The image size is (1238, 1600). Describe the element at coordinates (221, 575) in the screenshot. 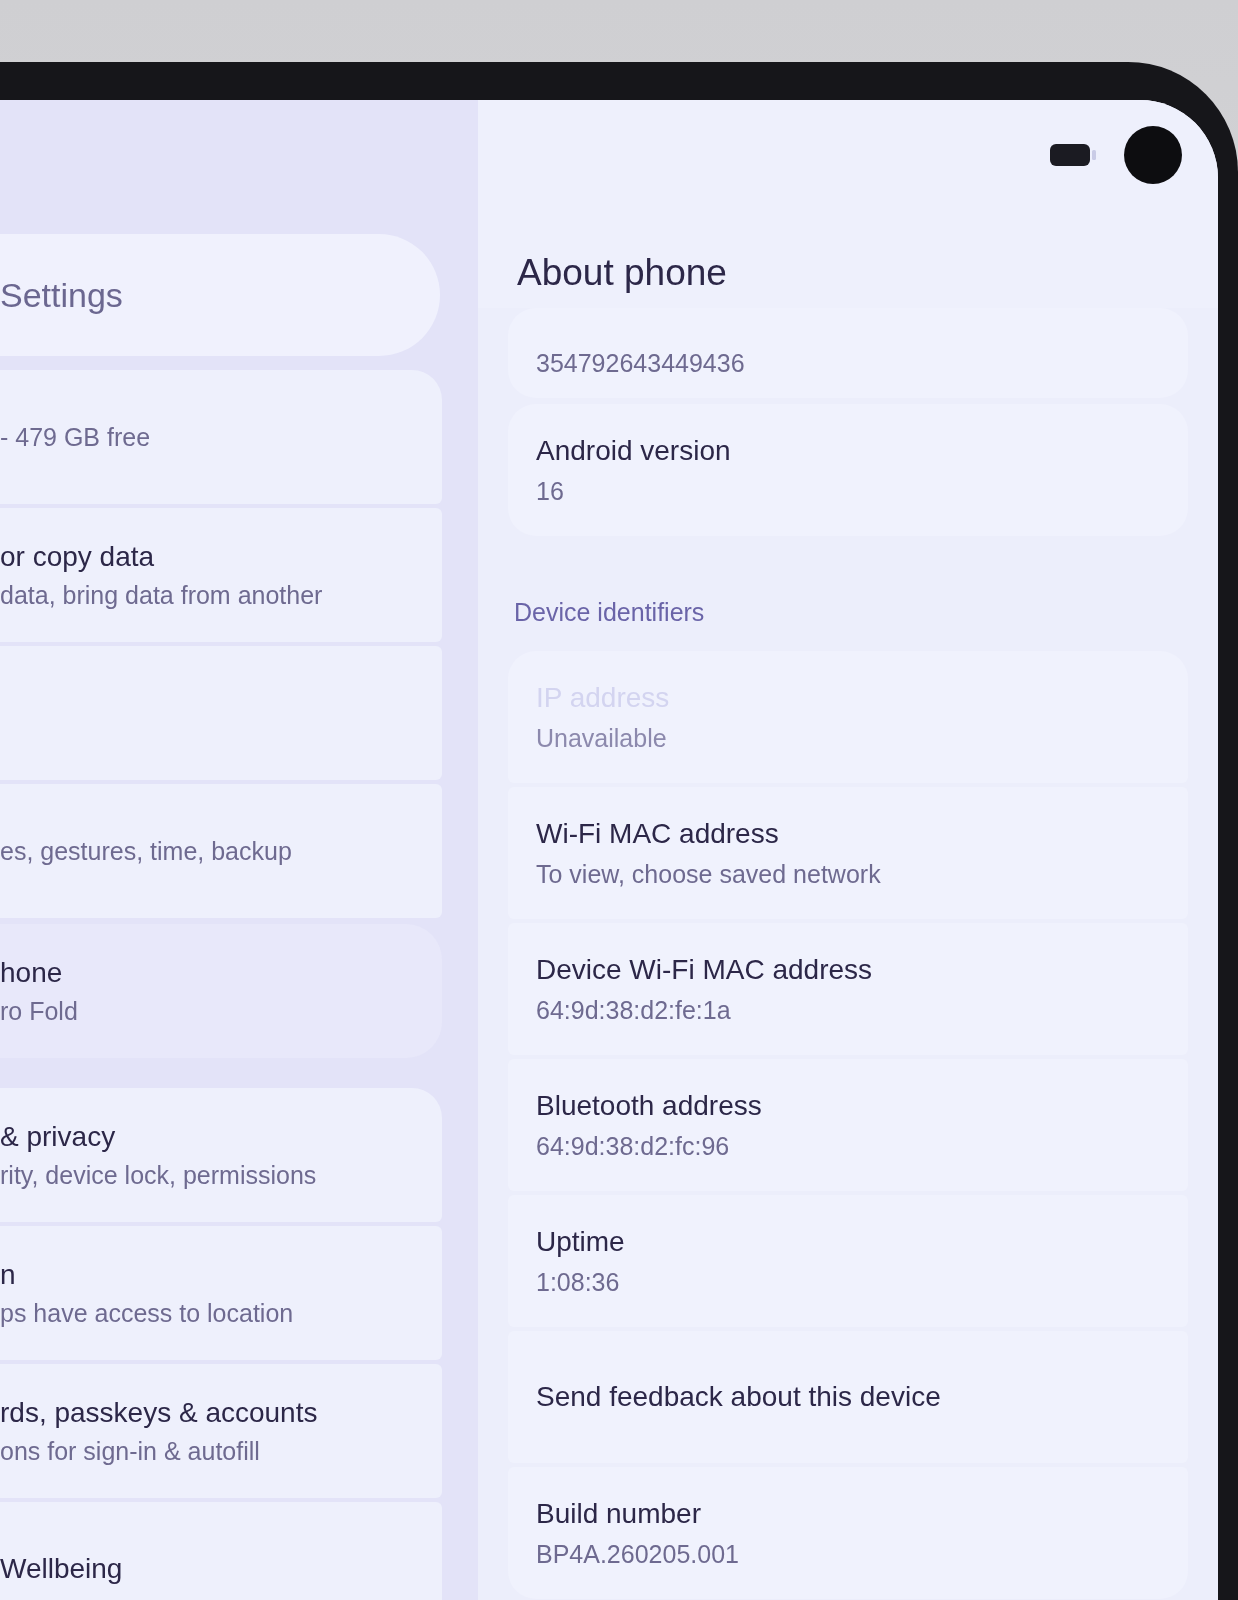

I see `settings-item: or copy data data, bring data from another` at that location.